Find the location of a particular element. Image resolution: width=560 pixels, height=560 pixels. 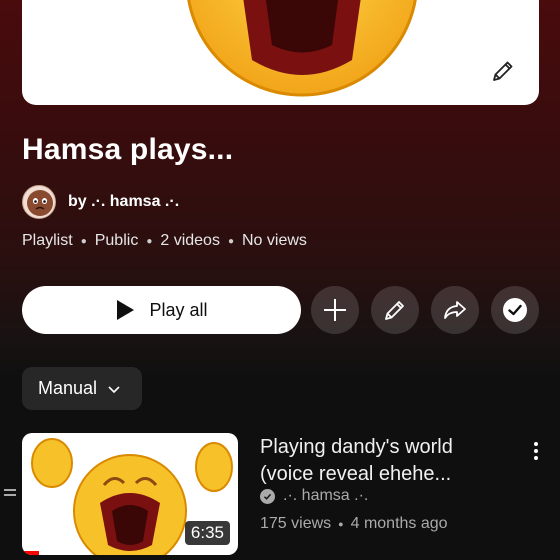

save-playlist-button is located at coordinates (515, 310).